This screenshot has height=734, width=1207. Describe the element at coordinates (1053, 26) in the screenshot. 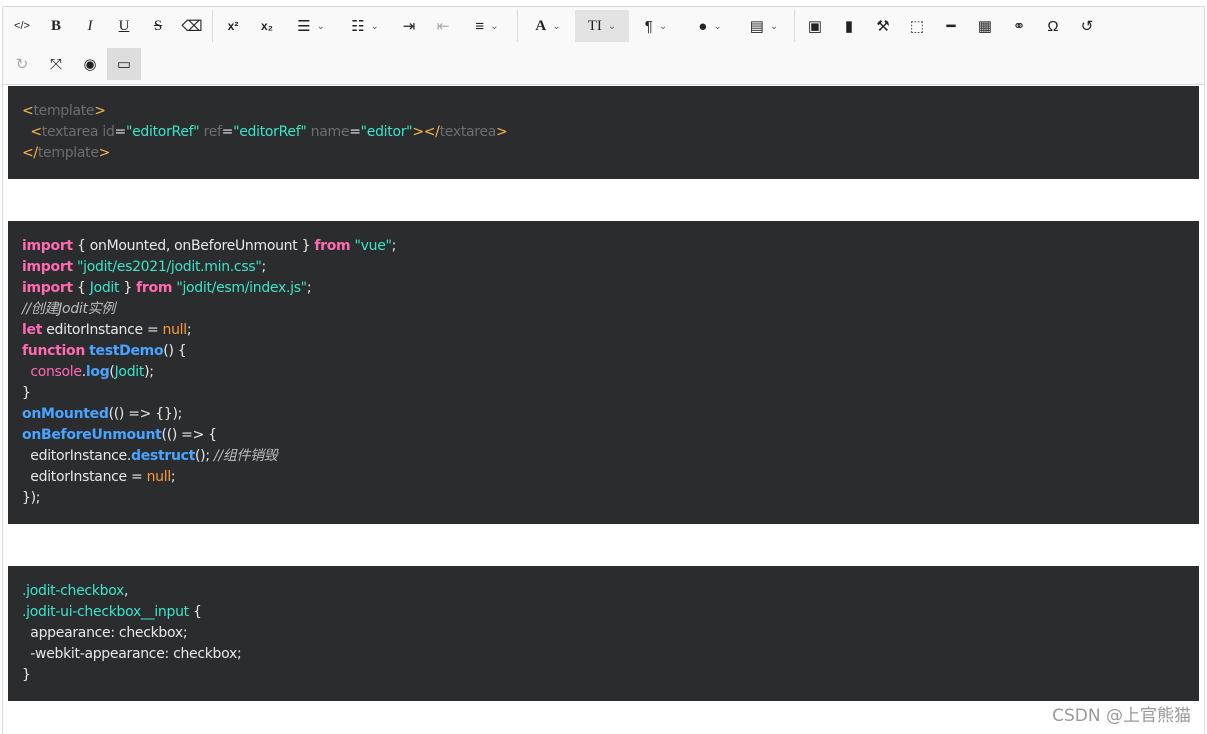

I see `special-char-button: Ω` at that location.